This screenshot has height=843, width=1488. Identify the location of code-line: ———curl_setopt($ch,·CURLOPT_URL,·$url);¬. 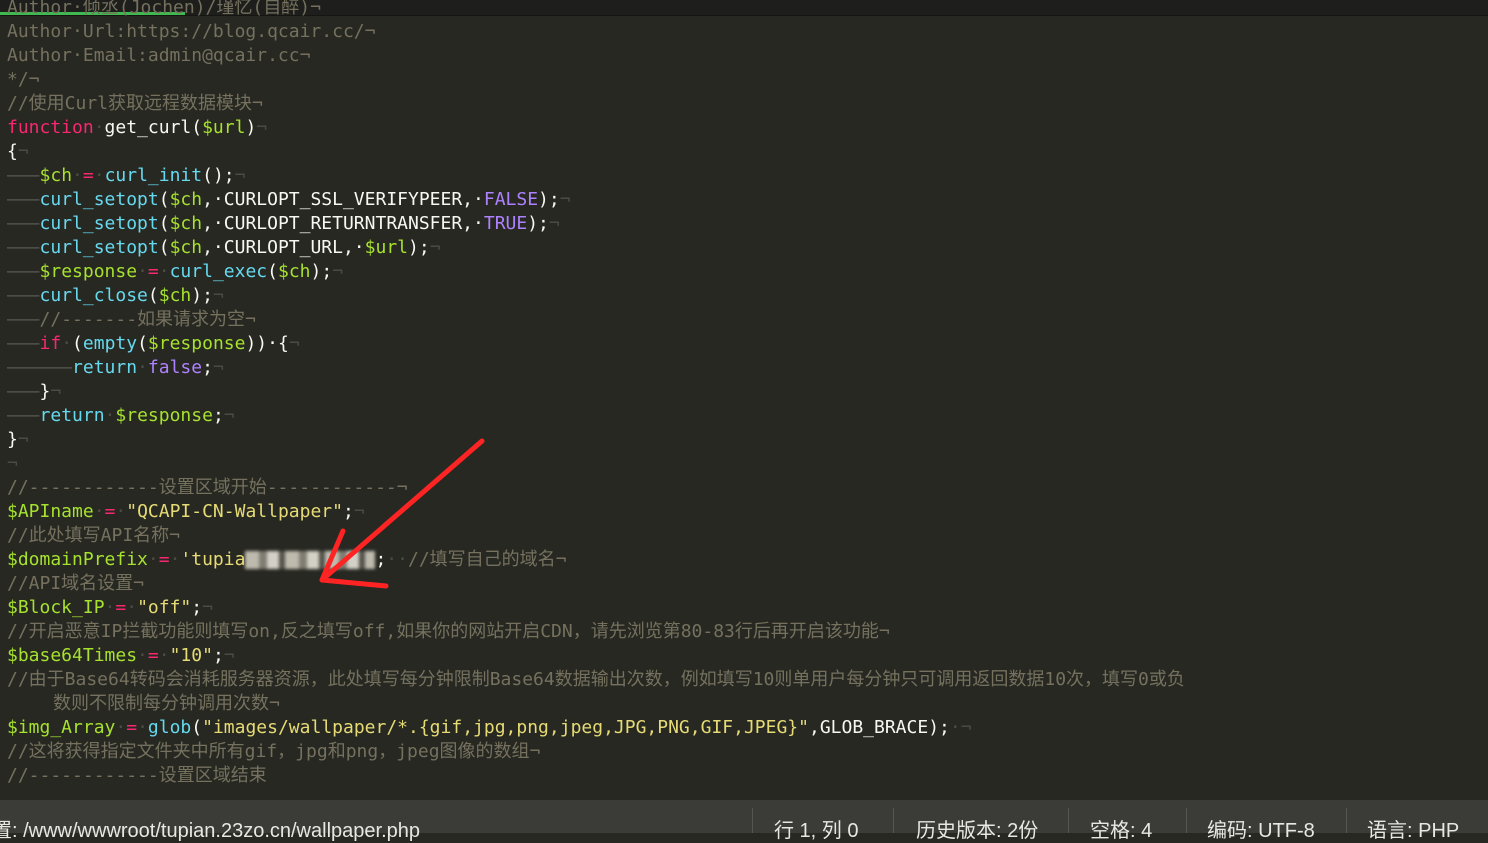
(742, 248).